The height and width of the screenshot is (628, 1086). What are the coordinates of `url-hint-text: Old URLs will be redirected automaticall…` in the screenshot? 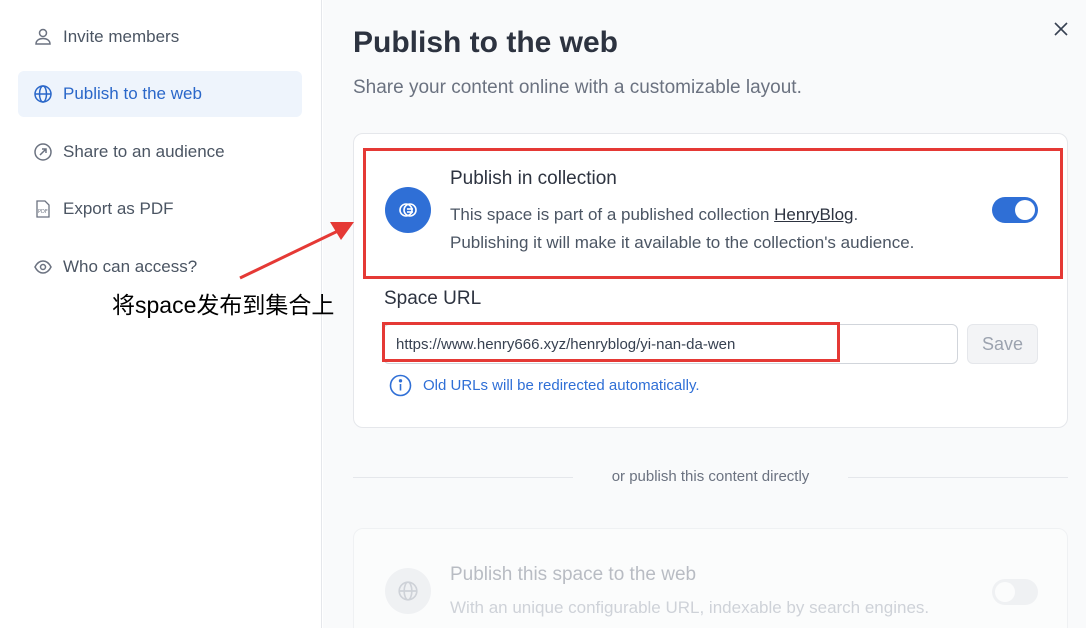 It's located at (561, 385).